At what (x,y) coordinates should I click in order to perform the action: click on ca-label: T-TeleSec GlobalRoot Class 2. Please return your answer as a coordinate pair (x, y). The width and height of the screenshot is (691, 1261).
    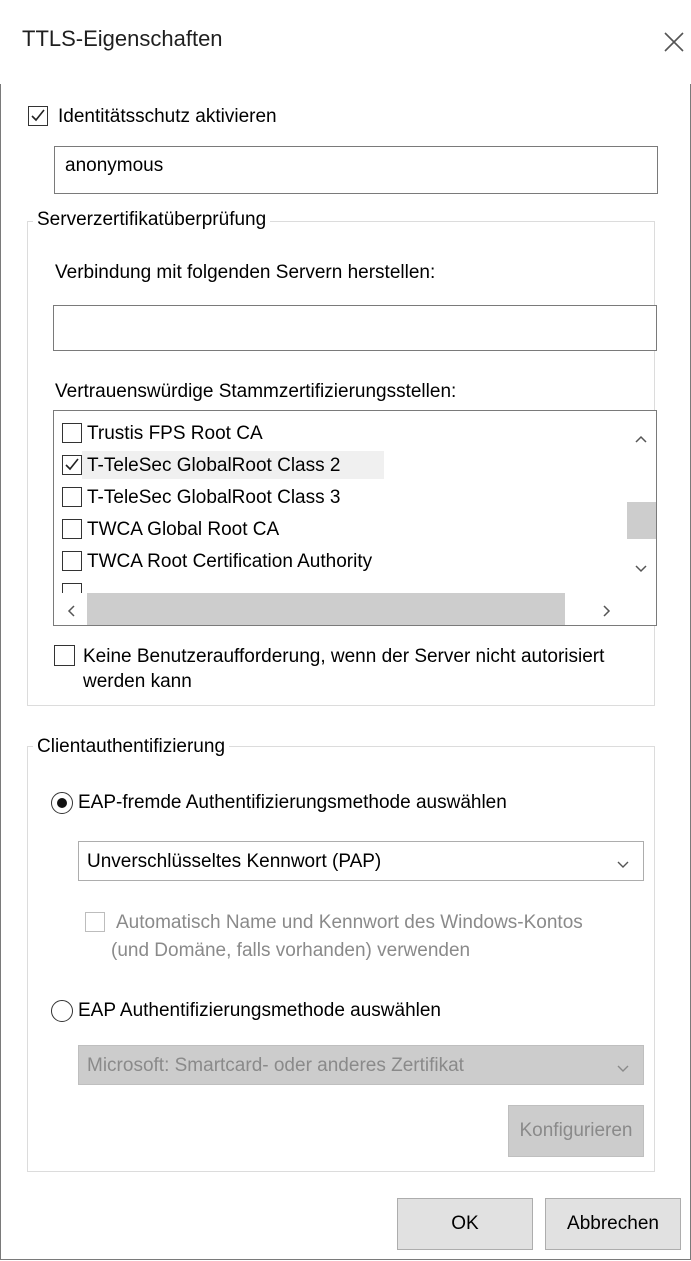
    Looking at the image, I should click on (214, 465).